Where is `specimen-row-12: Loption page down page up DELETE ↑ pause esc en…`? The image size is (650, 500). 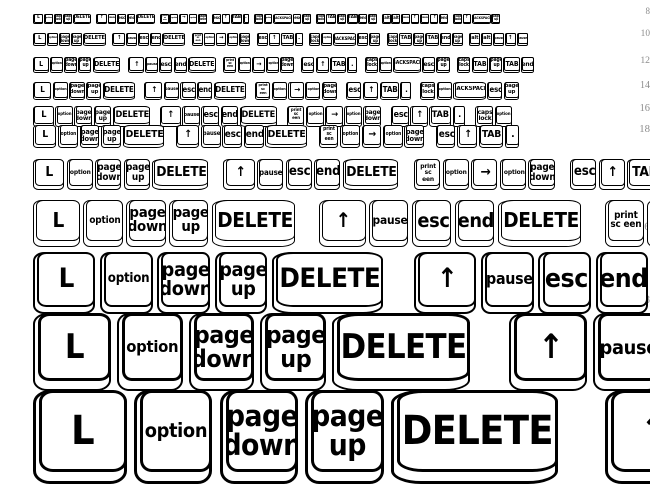 specimen-row-12: Loption page down page up DELETE ↑ pause esc en… is located at coordinates (284, 65).